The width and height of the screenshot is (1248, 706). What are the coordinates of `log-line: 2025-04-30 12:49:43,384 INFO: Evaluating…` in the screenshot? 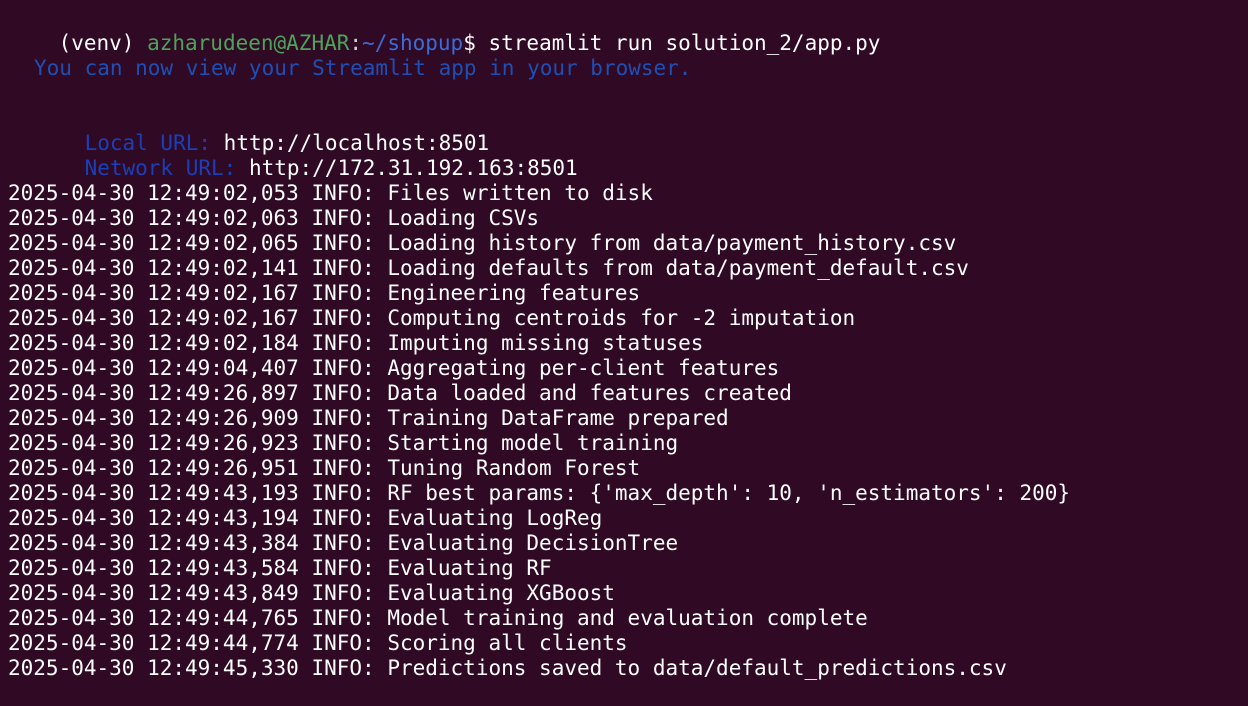 It's located at (343, 543).